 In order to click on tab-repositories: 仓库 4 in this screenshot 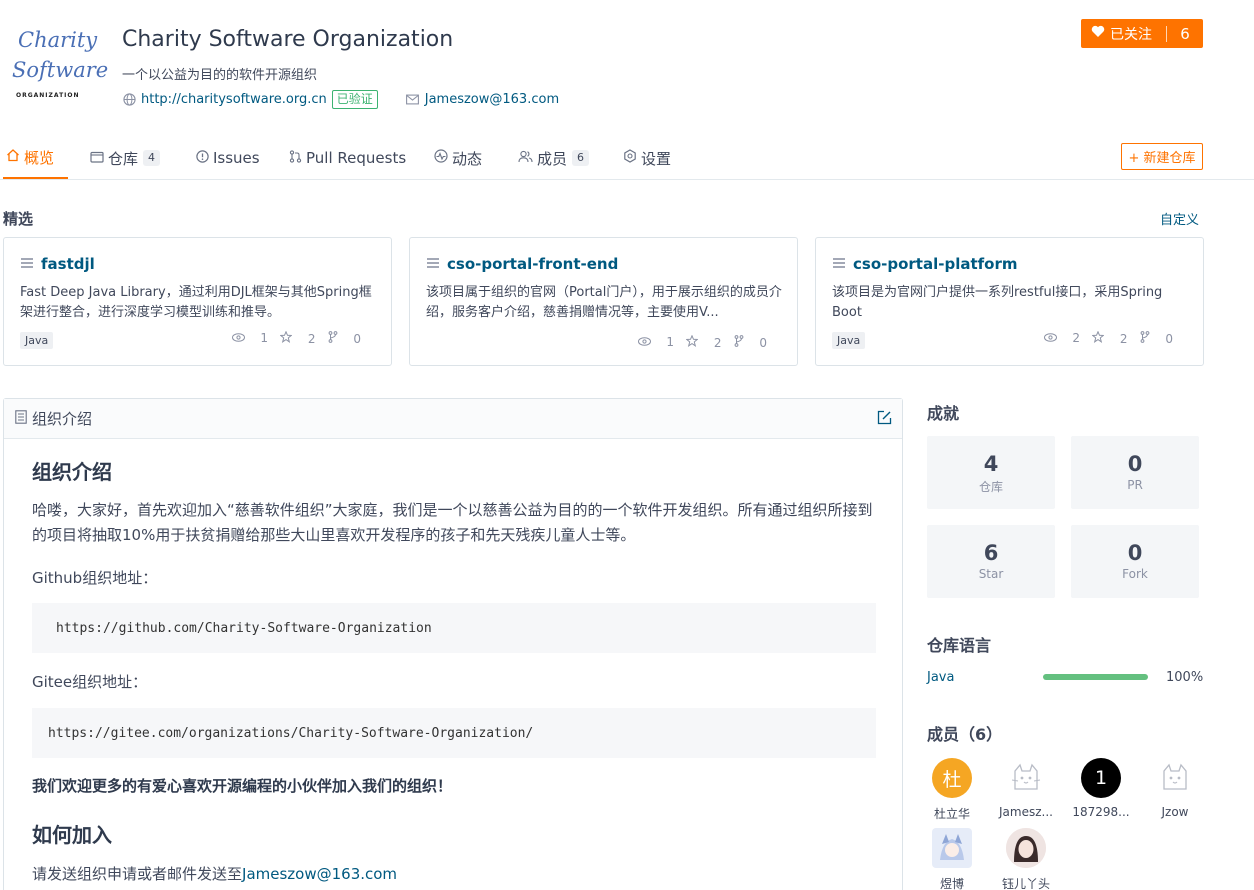, I will do `click(125, 158)`.